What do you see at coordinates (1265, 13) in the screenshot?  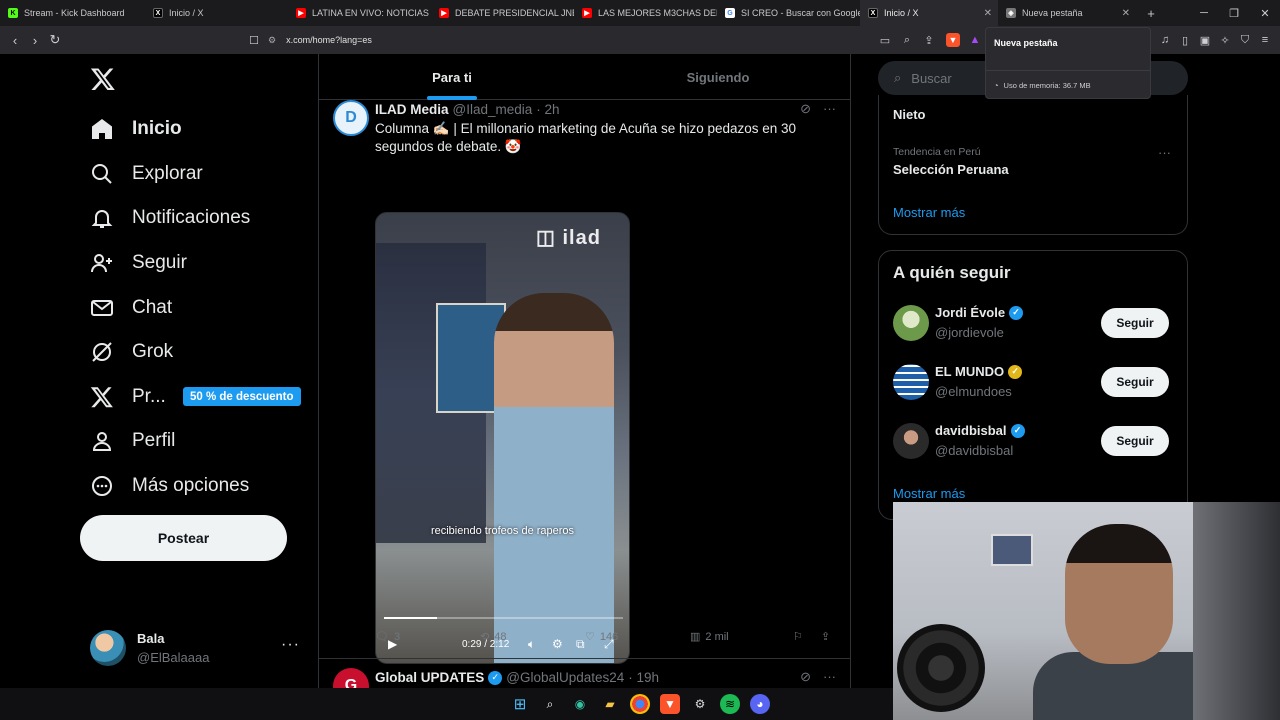 I see `window-close-icon: ✕` at bounding box center [1265, 13].